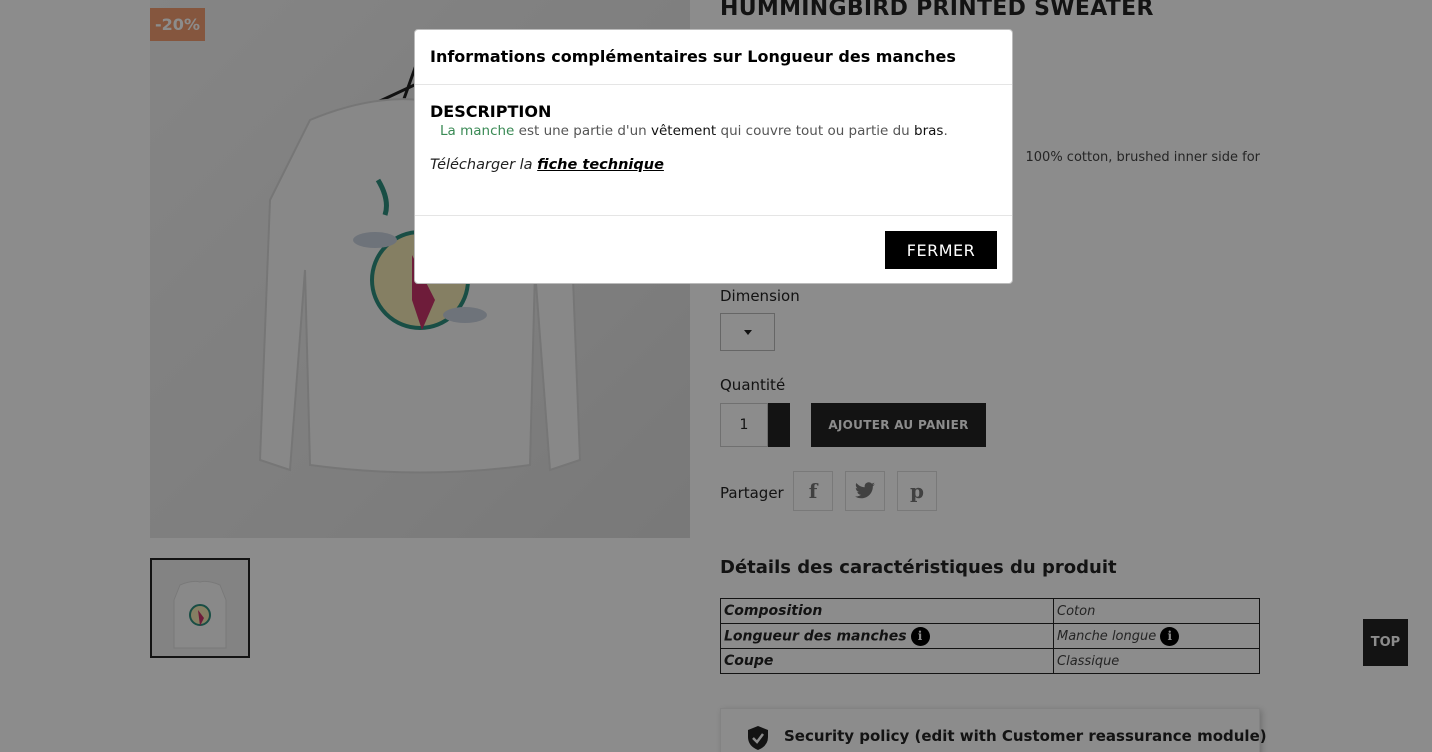 This screenshot has width=1432, height=752. I want to click on description-link-vetement: vêtement, so click(683, 131).